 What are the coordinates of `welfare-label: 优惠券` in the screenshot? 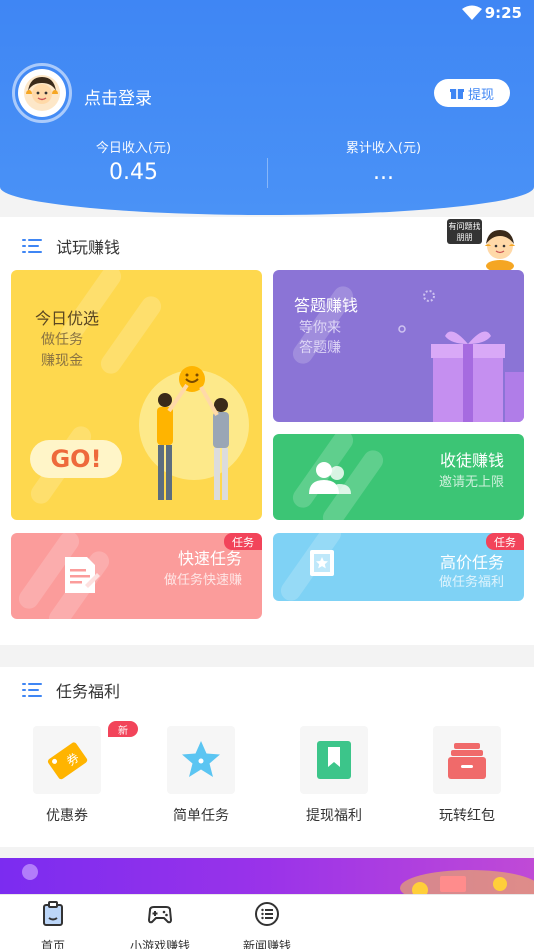 It's located at (67, 816).